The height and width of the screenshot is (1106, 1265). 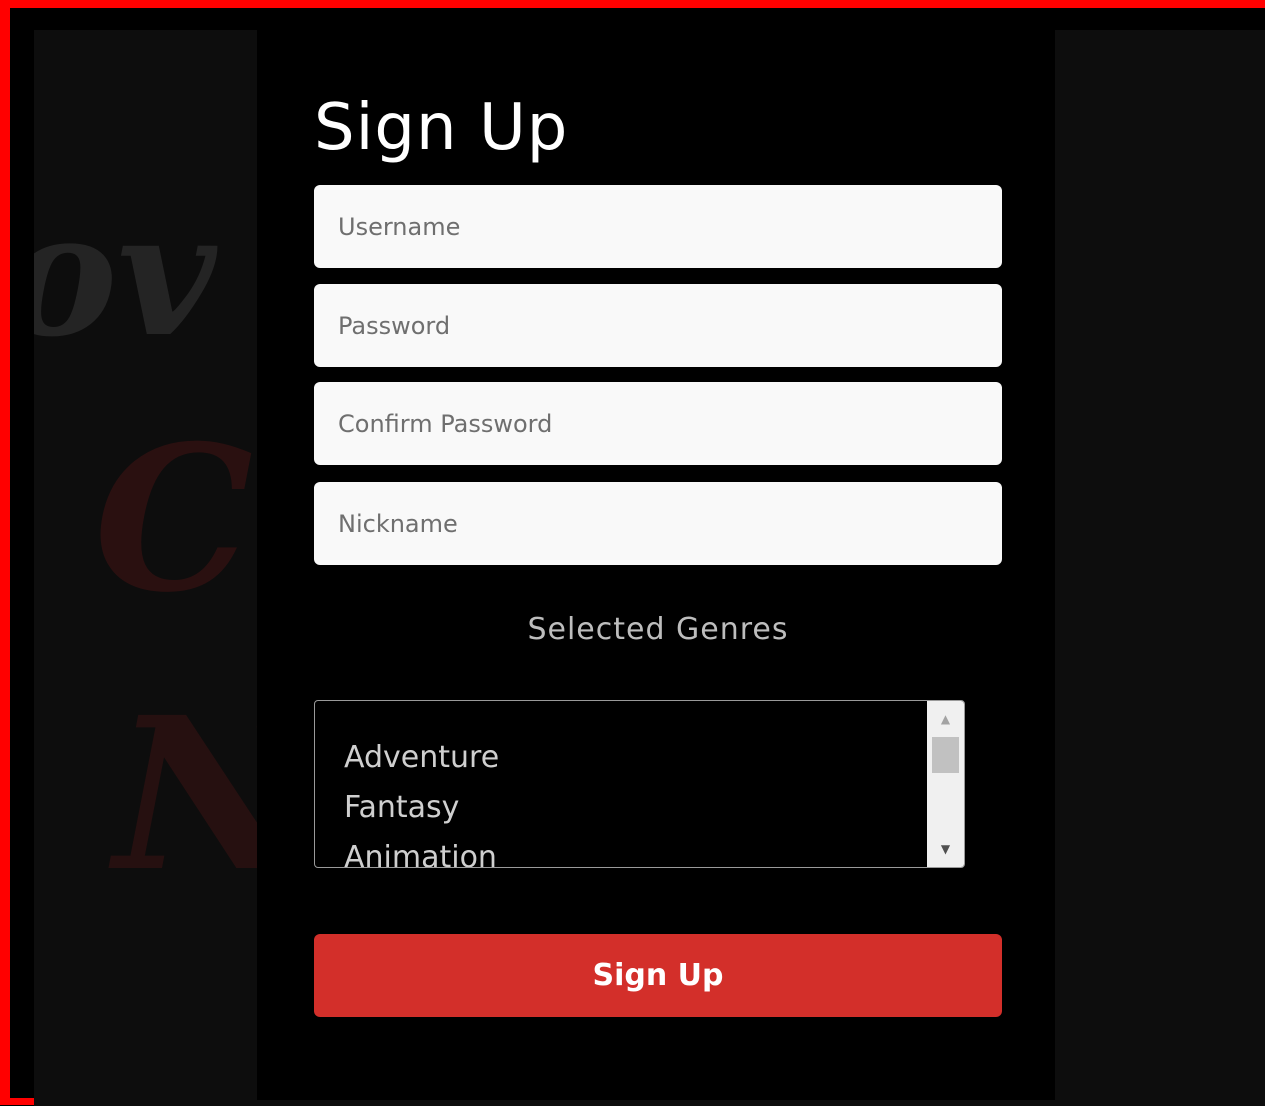 I want to click on genre-option-animation: Animation, so click(x=421, y=850).